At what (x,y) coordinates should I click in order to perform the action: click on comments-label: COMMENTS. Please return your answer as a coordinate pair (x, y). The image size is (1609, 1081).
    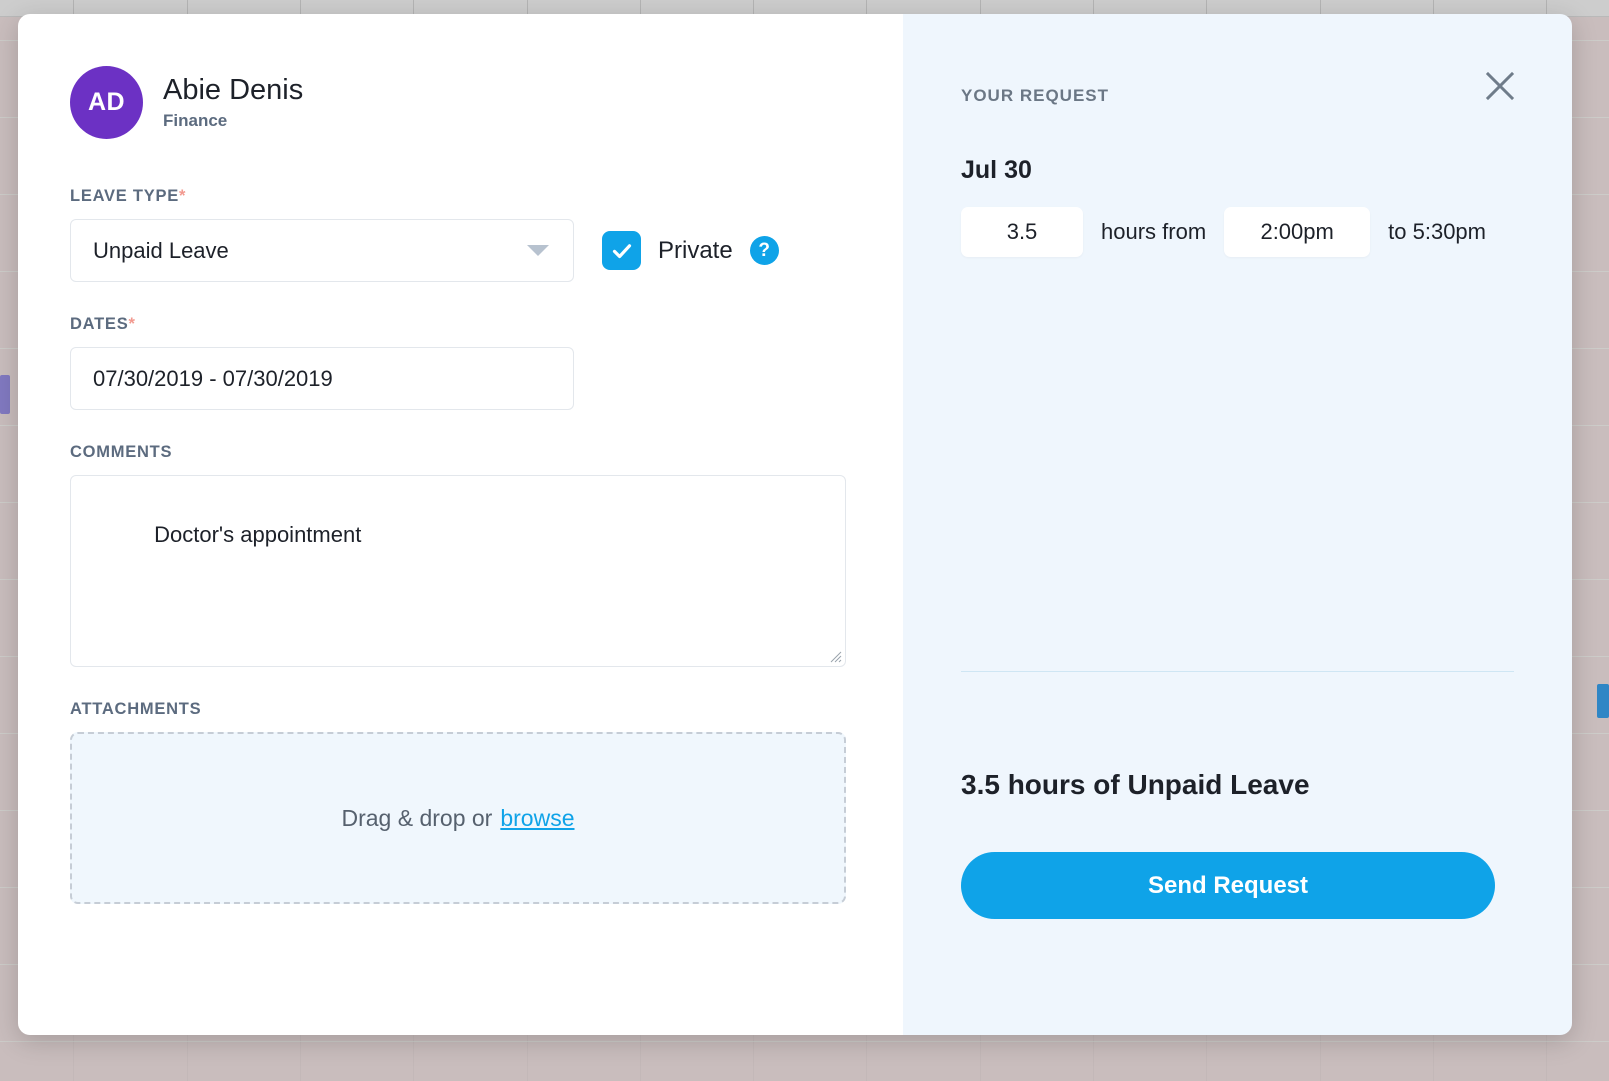
    Looking at the image, I should click on (121, 452).